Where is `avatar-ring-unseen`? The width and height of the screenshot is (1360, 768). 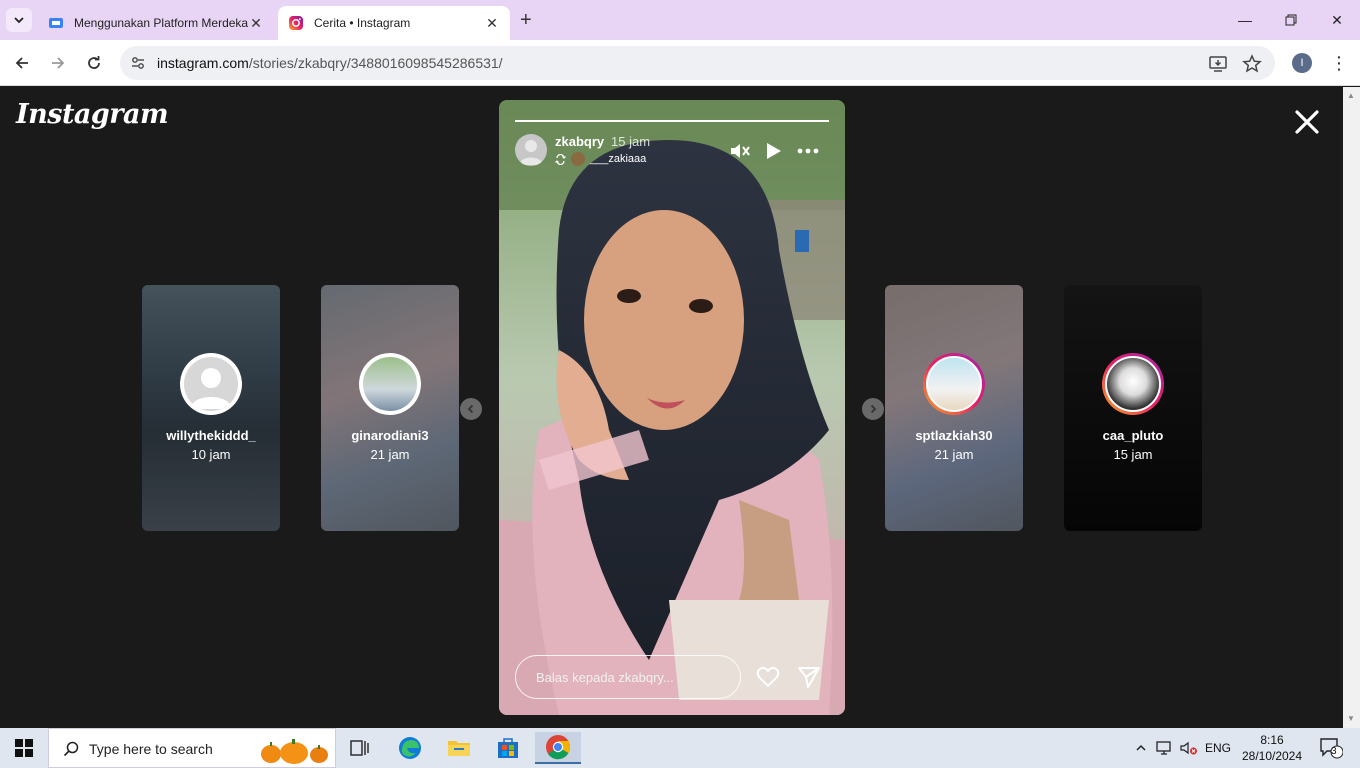
avatar-ring-unseen is located at coordinates (1133, 384).